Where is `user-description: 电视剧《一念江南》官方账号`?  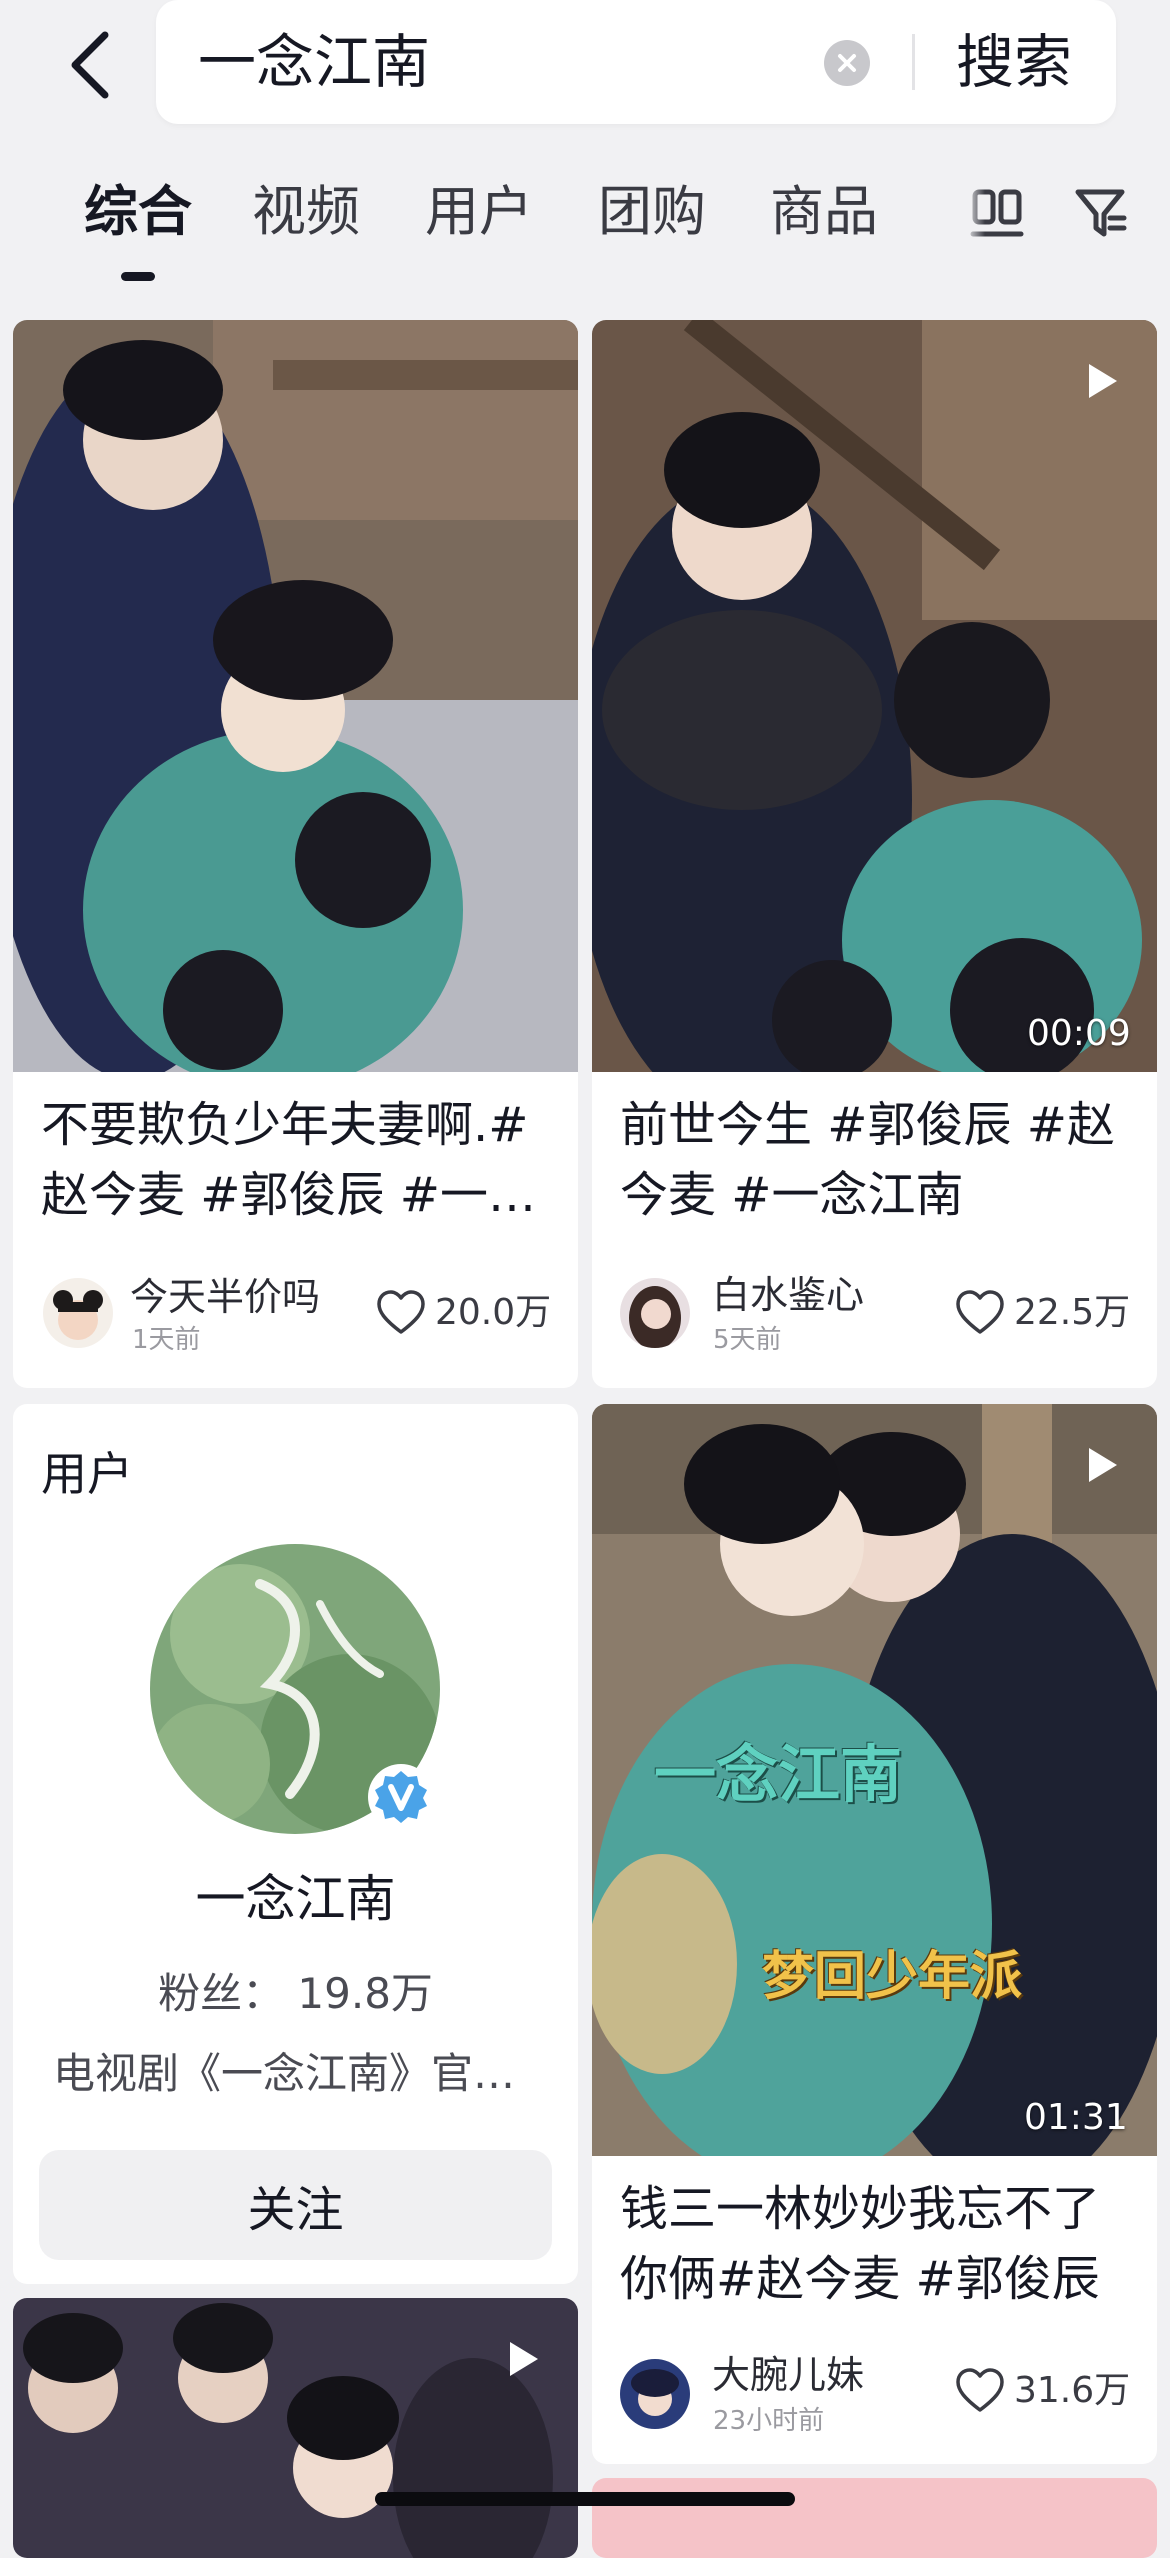 user-description: 电视剧《一念江南》官方账号 is located at coordinates (300, 2073).